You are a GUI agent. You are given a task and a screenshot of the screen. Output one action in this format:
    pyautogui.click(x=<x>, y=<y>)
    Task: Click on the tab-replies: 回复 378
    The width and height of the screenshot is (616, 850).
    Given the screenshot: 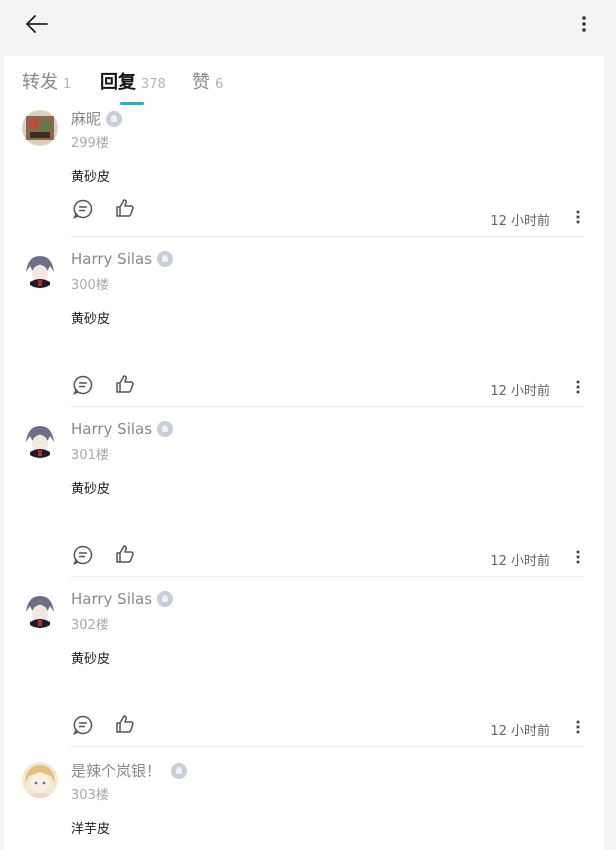 What is the action you would take?
    pyautogui.click(x=133, y=81)
    